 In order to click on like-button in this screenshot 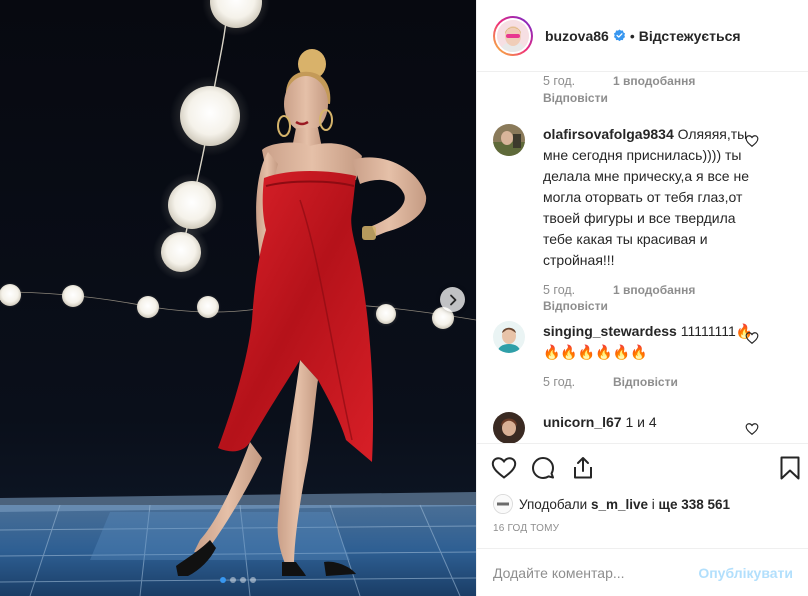, I will do `click(511, 468)`.